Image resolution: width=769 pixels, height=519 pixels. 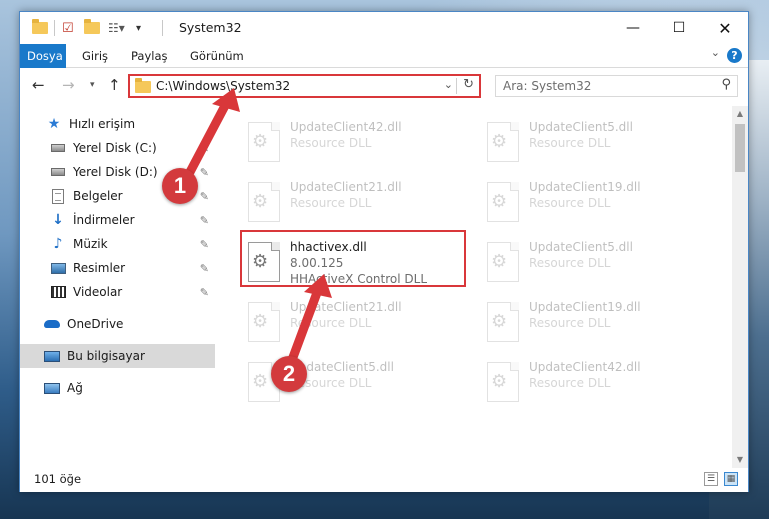 I want to click on address-path: C:\Windows\System32, so click(x=223, y=86).